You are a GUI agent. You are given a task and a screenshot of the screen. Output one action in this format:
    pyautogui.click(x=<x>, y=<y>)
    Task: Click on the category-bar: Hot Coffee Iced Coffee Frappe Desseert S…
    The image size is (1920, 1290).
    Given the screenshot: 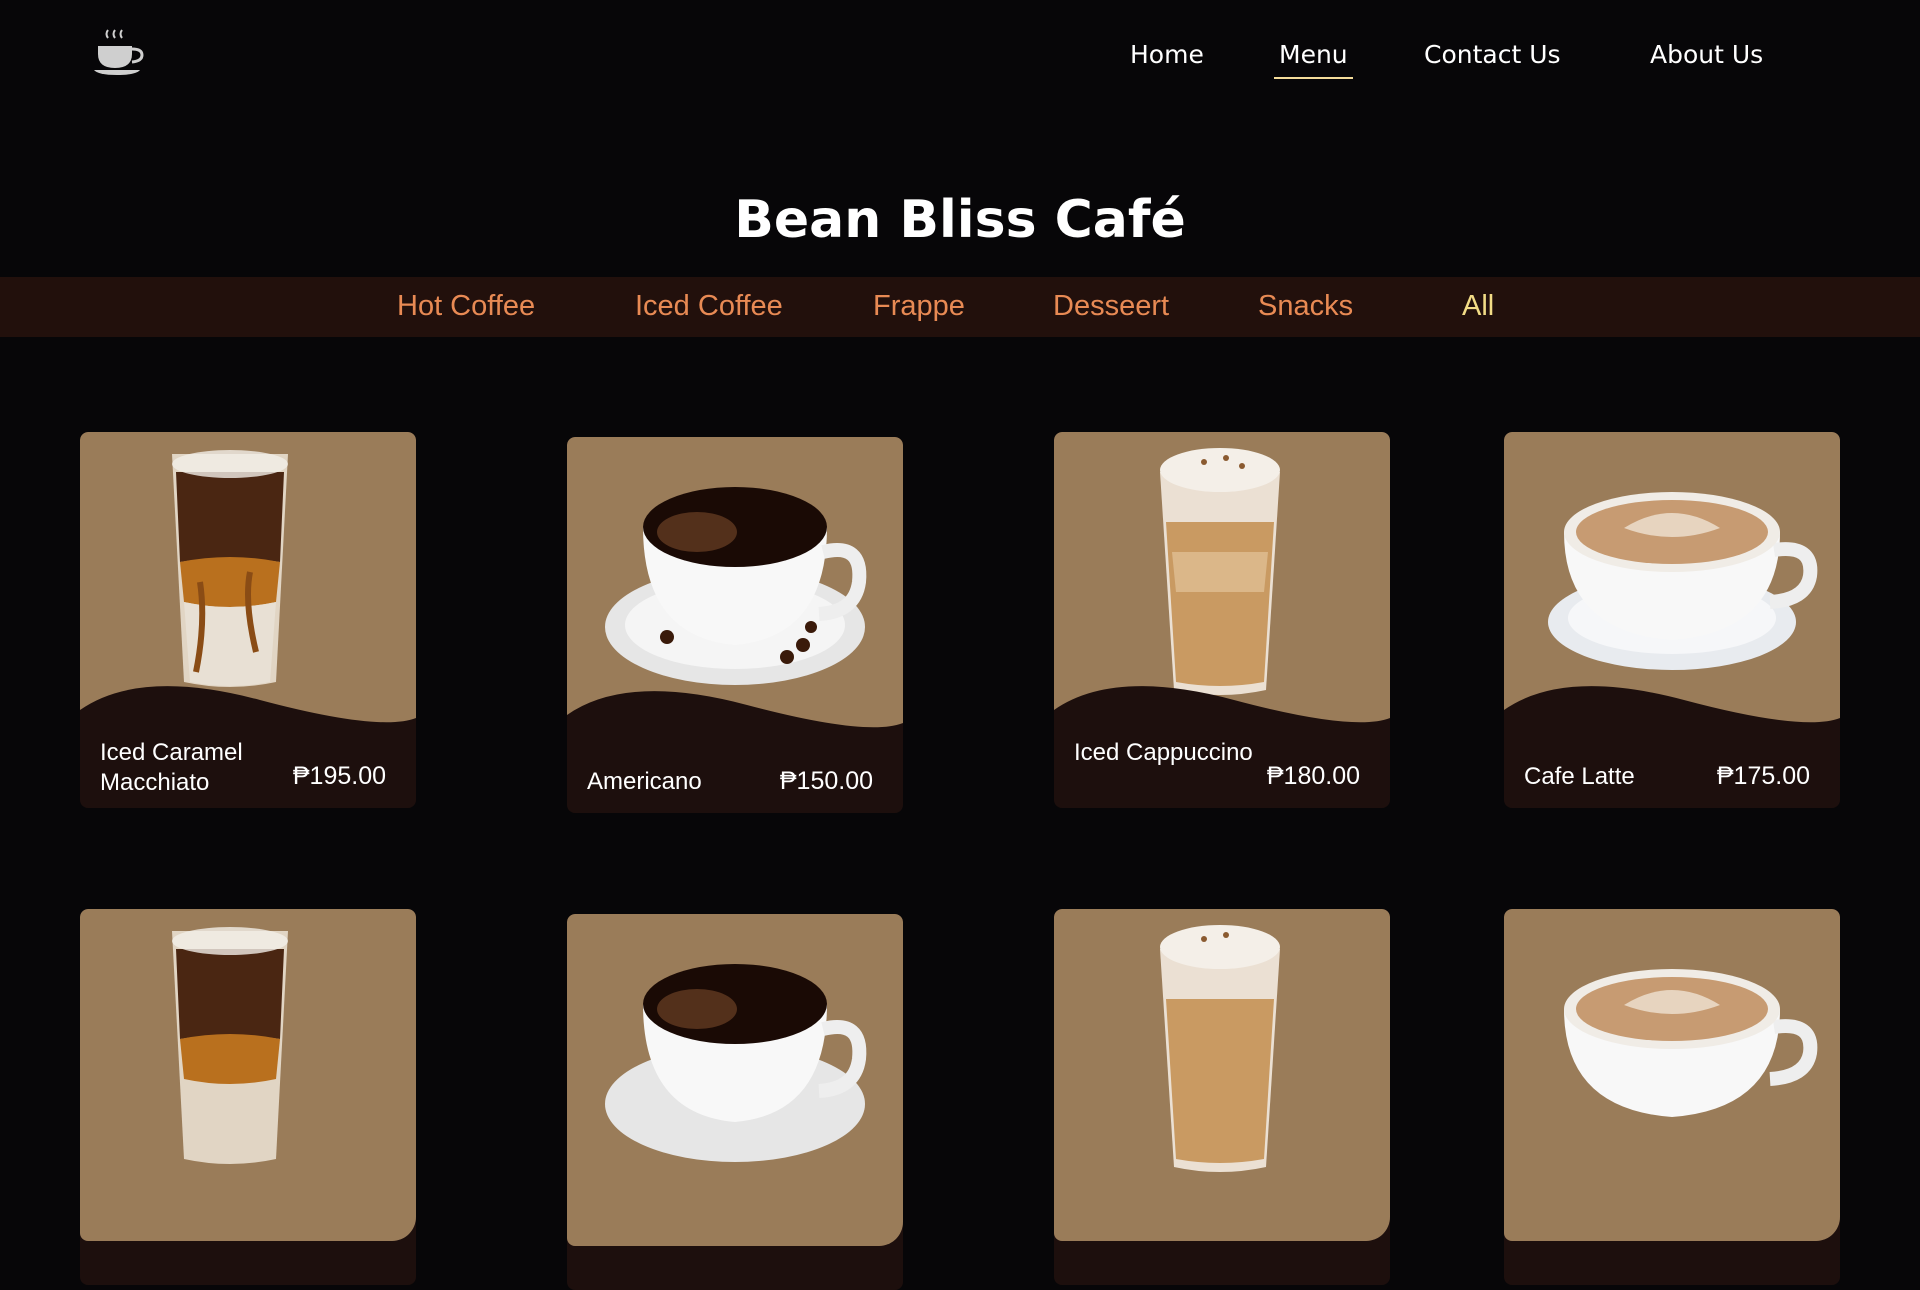 What is the action you would take?
    pyautogui.click(x=960, y=307)
    